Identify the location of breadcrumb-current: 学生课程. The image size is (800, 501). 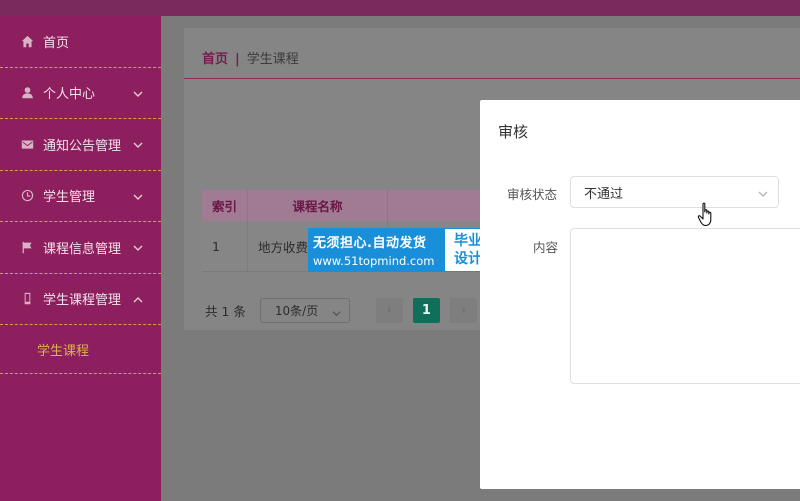
(272, 59).